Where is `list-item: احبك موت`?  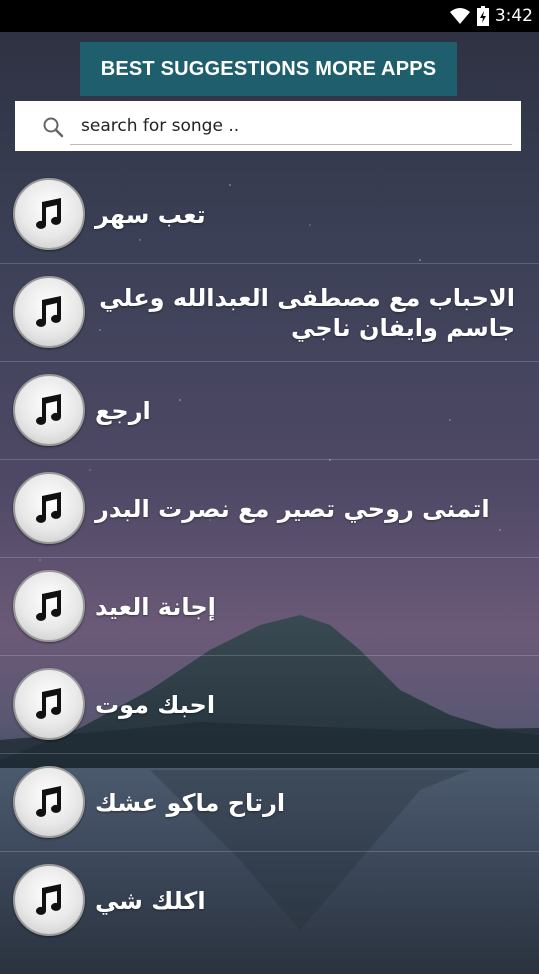 list-item: احبك موت is located at coordinates (269, 705).